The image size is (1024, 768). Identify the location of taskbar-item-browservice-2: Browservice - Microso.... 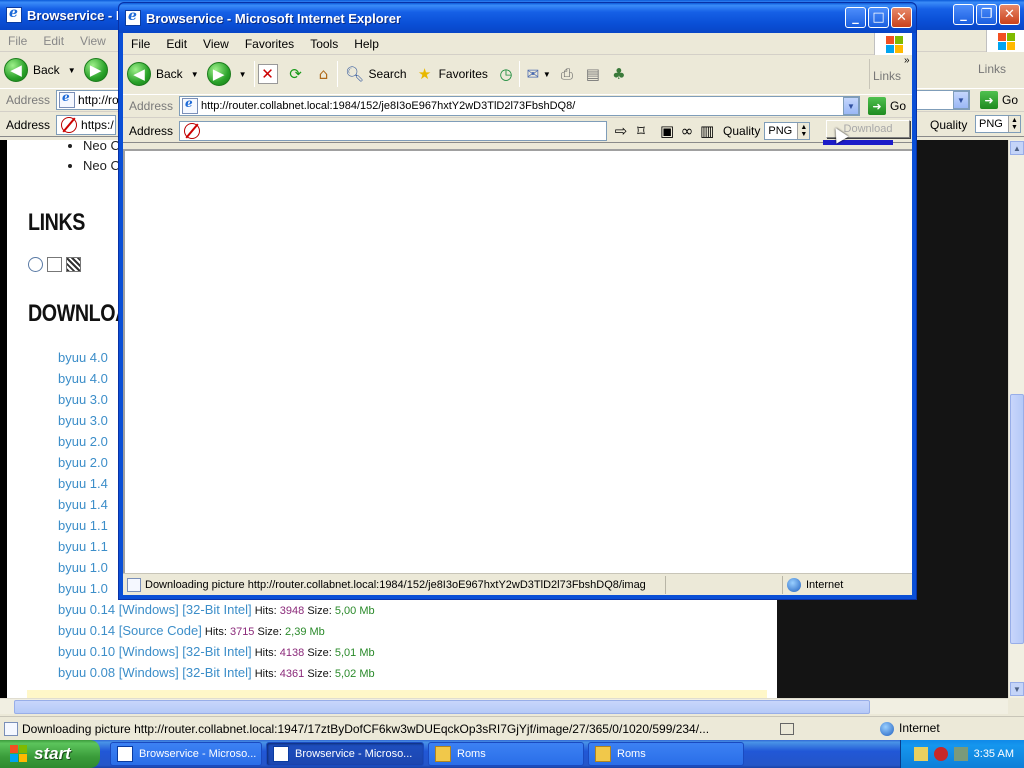
(345, 754).